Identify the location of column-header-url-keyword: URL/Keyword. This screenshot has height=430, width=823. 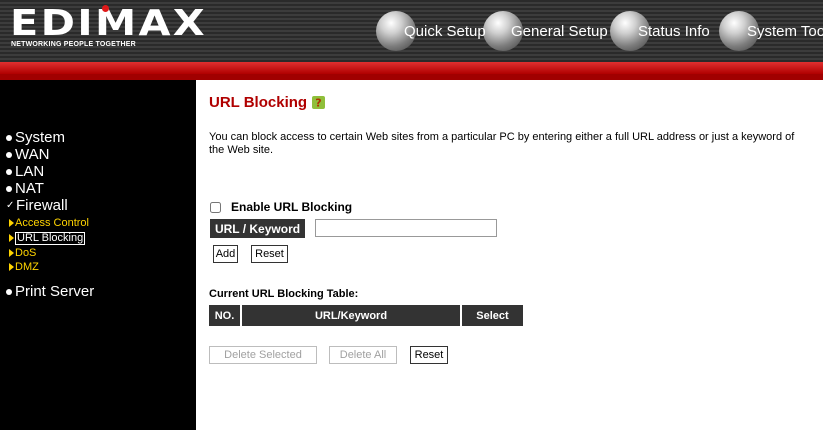
(352, 315).